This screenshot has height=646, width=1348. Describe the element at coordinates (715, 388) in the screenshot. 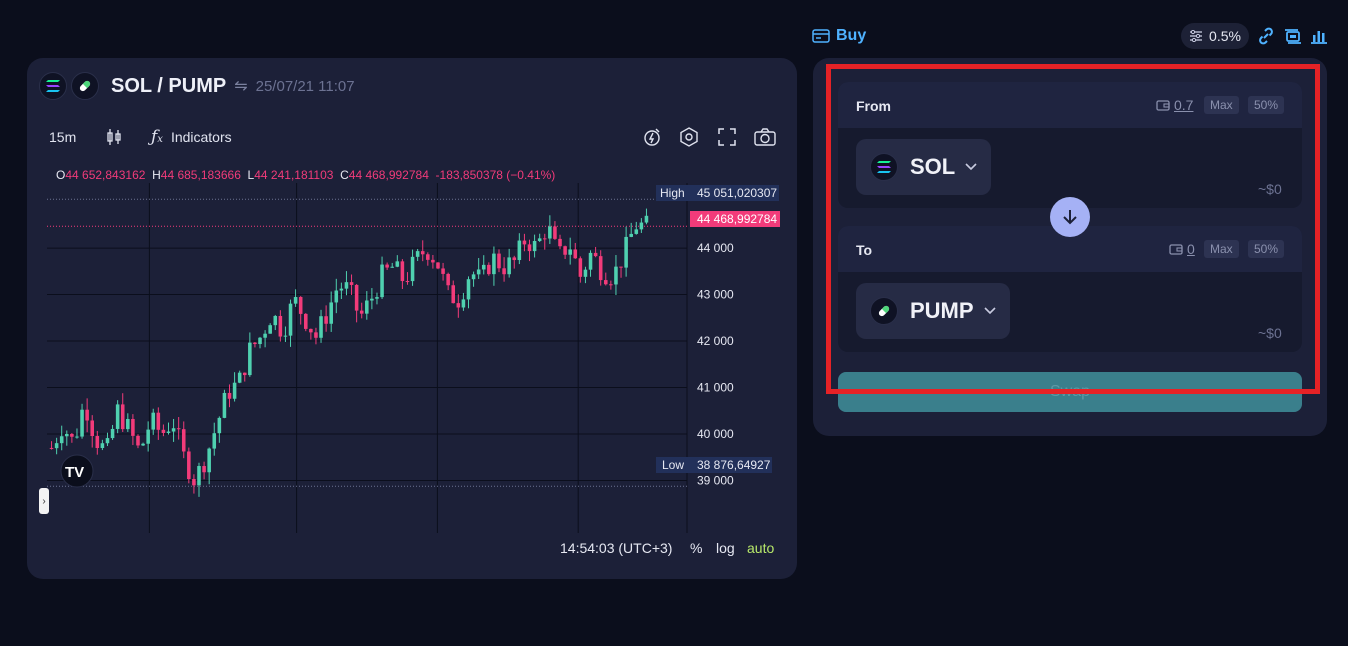

I see `y-tick-label: 41 000` at that location.